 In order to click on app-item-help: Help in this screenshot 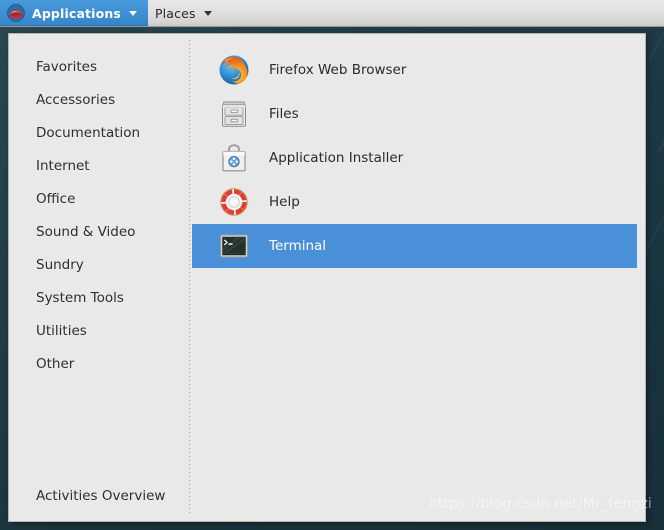, I will do `click(414, 202)`.